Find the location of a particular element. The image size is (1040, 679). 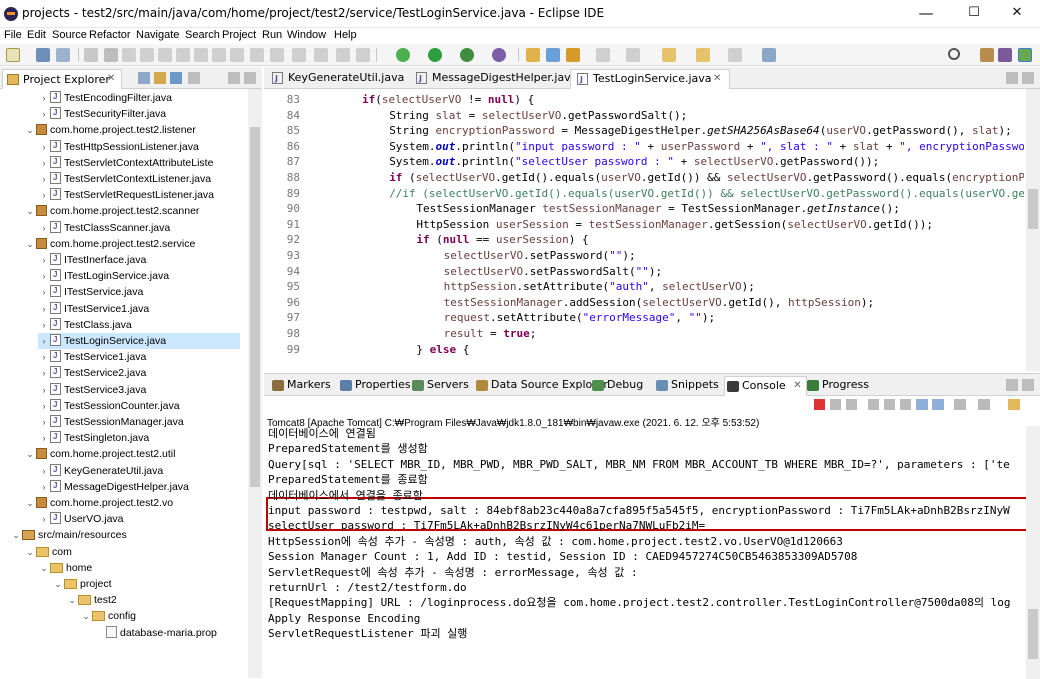

debug-icon is located at coordinates (403, 55).